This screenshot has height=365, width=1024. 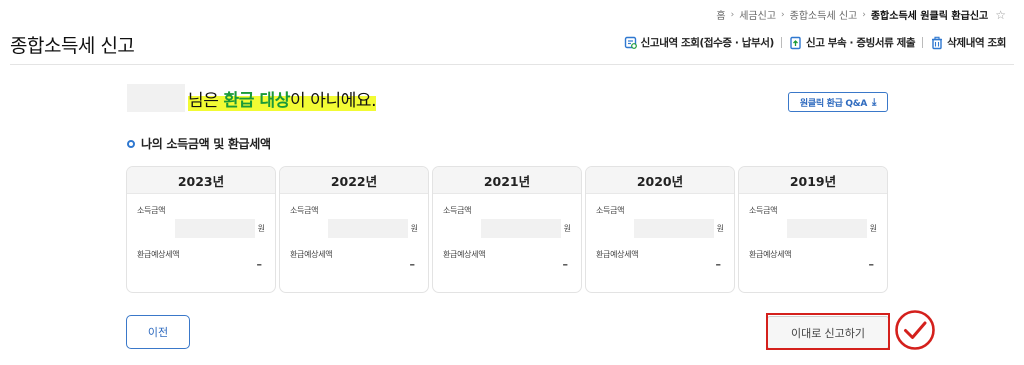 What do you see at coordinates (707, 43) in the screenshot?
I see `filing-history-label: 신고내역 조회(접수증 · 납부서)` at bounding box center [707, 43].